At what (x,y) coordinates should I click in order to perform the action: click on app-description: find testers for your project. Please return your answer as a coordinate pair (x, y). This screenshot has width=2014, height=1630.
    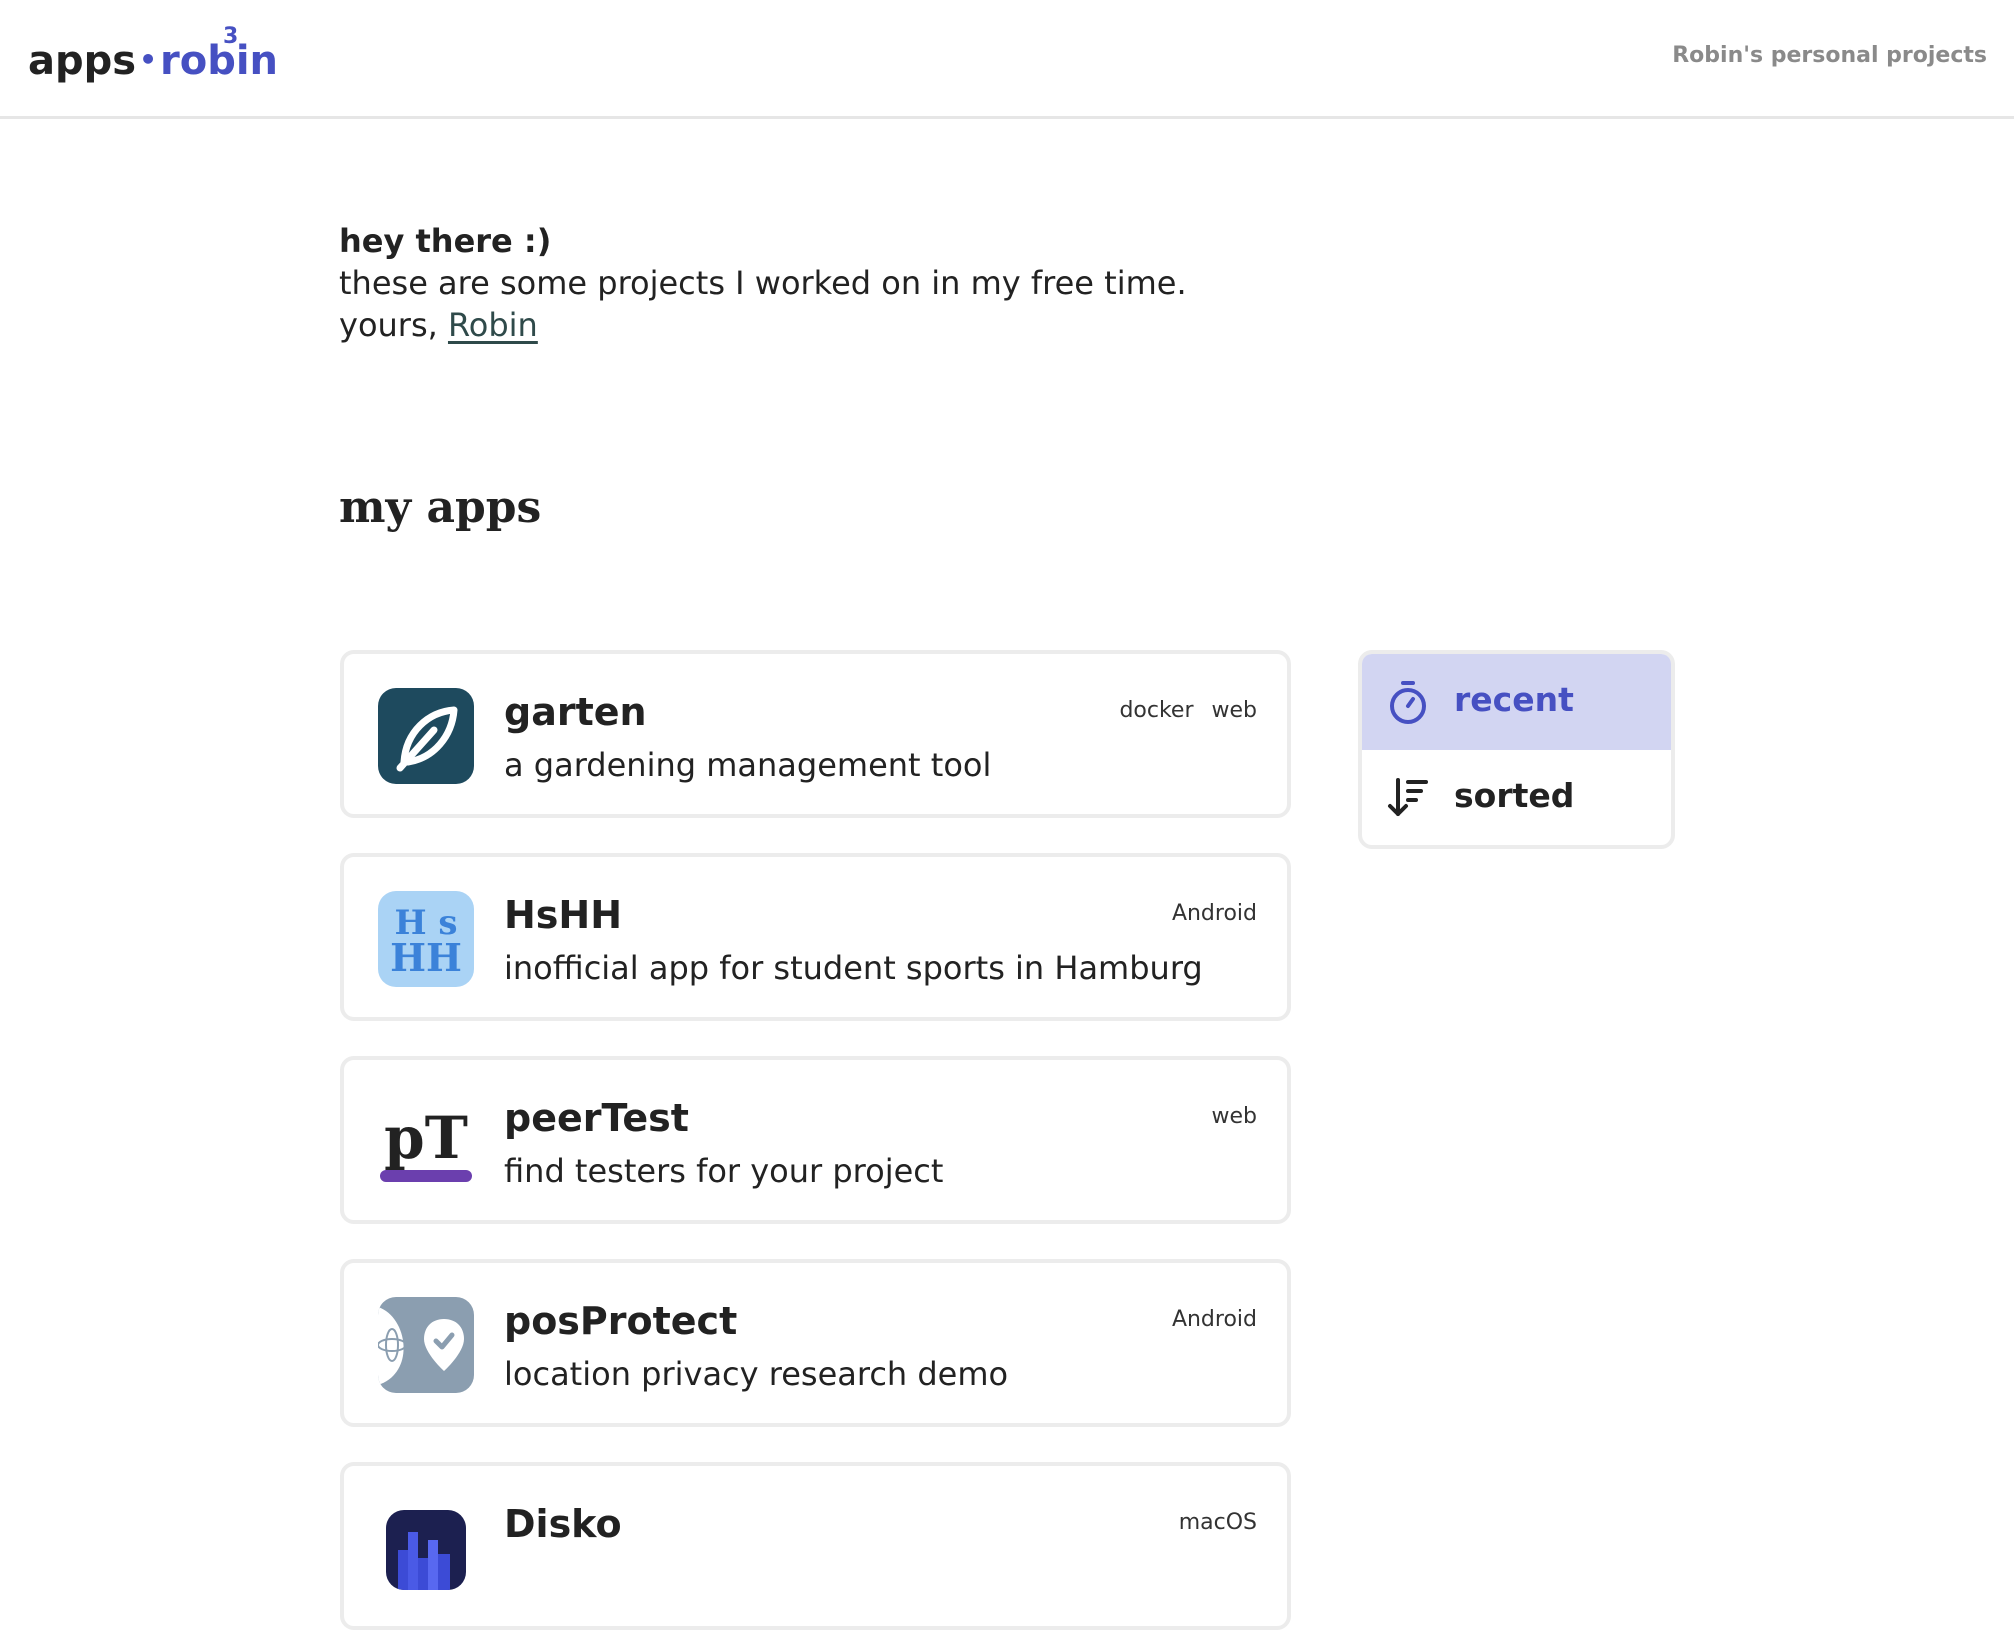
    Looking at the image, I should click on (724, 1171).